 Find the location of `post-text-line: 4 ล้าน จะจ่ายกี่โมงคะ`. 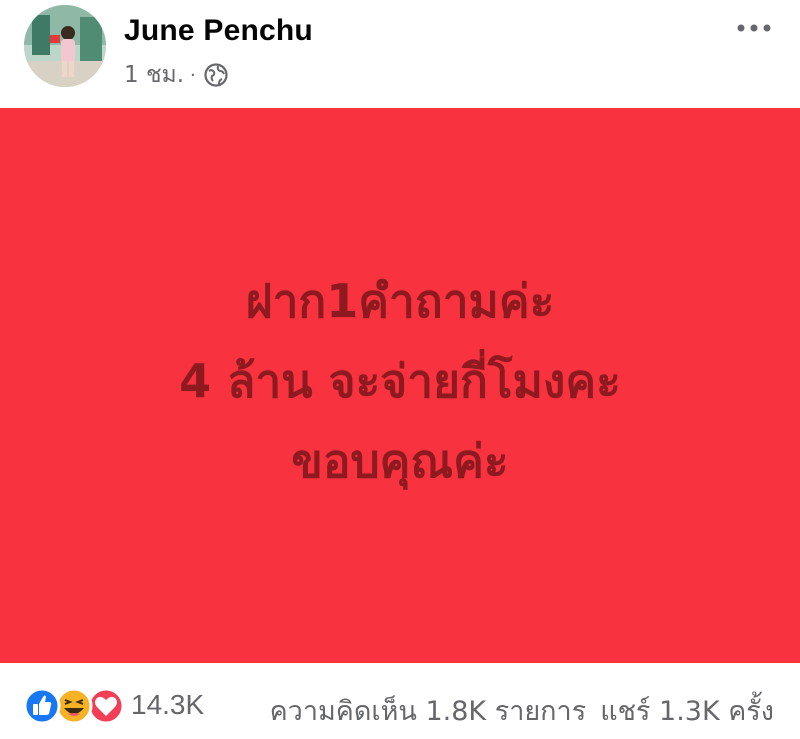

post-text-line: 4 ล้าน จะจ่ายกี่โมงคะ is located at coordinates (400, 380).